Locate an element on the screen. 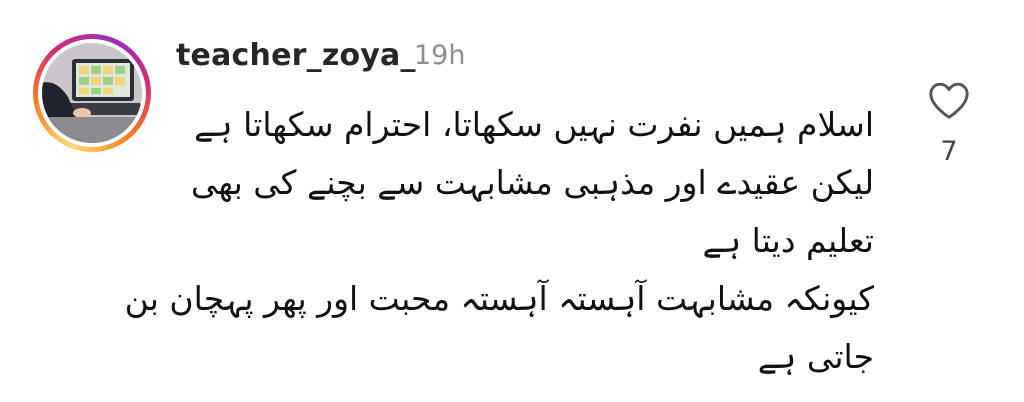 Image resolution: width=1024 pixels, height=402 pixels. like-button is located at coordinates (949, 100).